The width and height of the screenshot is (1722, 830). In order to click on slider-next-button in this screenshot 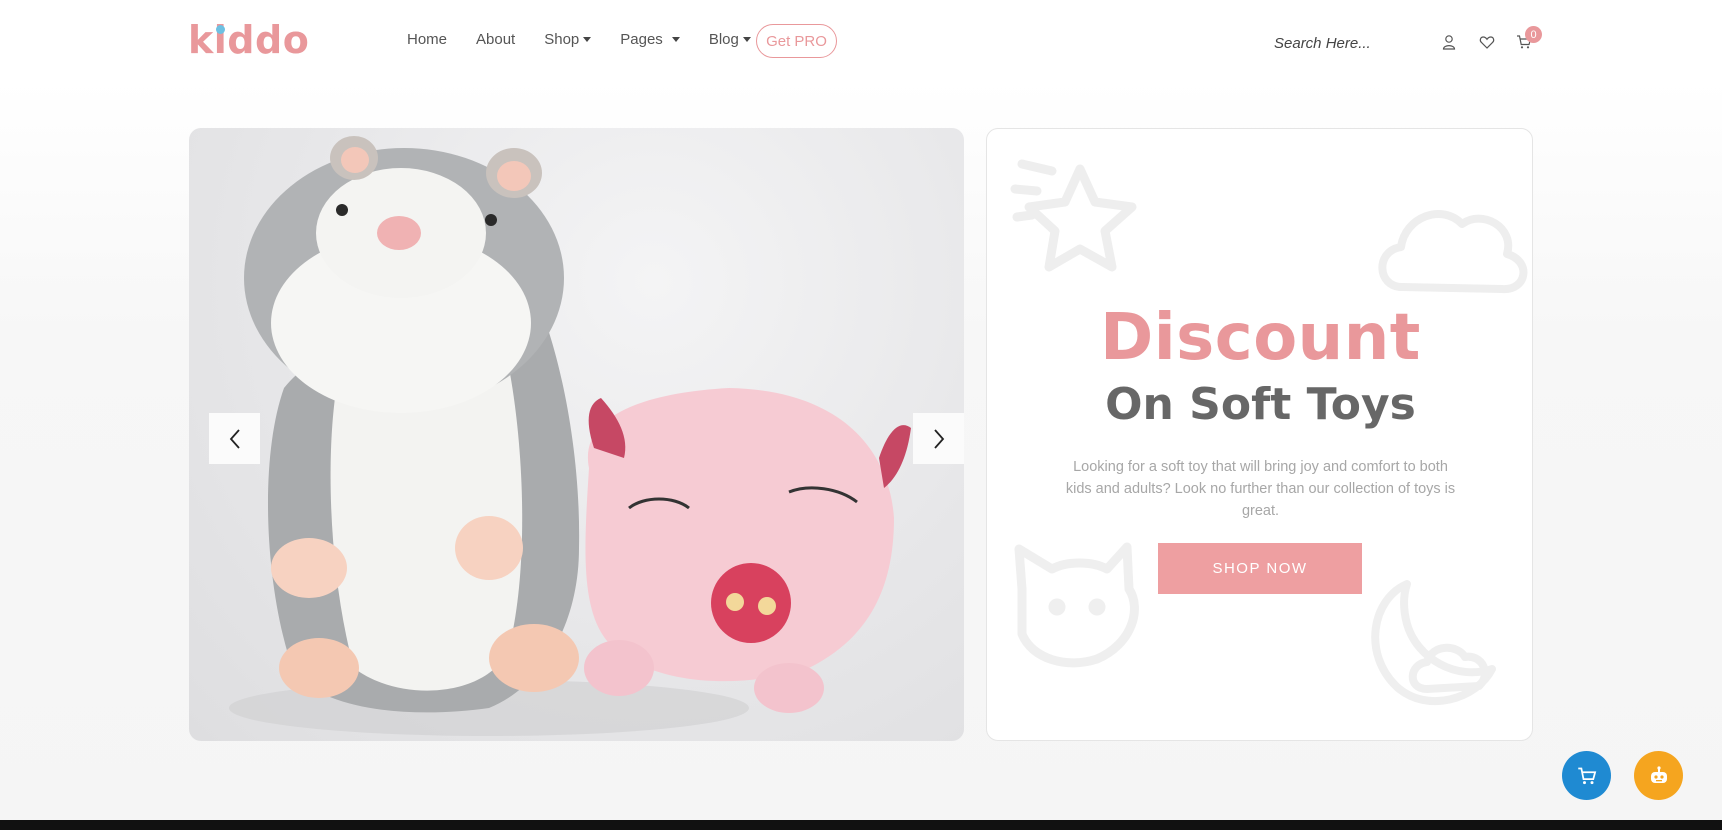, I will do `click(938, 438)`.